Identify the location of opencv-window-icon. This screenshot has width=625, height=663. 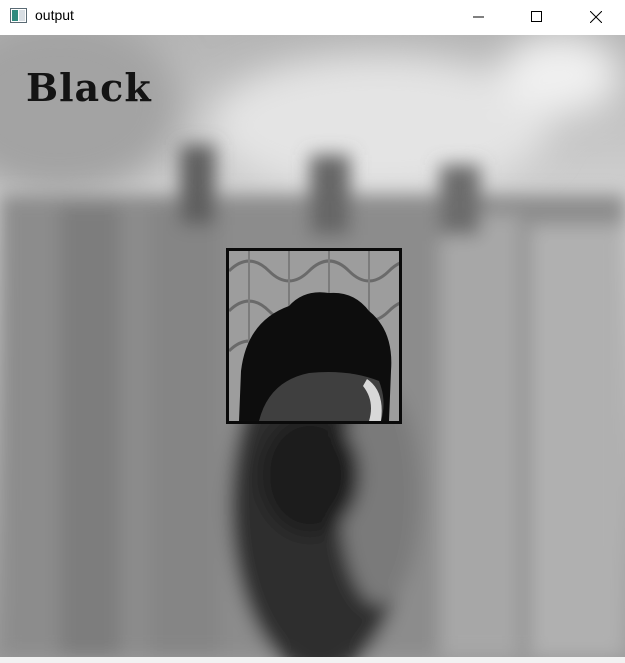
(18, 15).